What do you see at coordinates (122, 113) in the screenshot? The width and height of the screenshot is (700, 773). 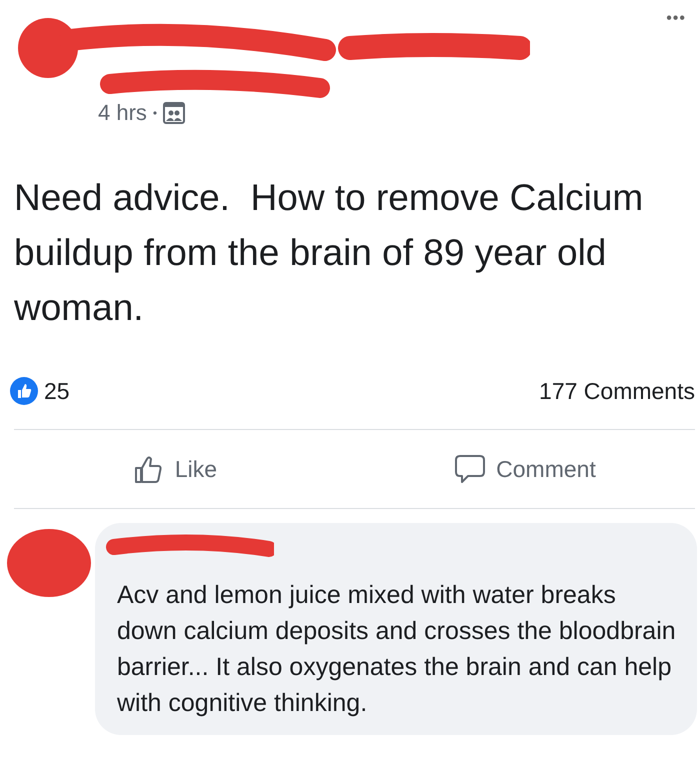 I see `post-time: 4 hrs` at bounding box center [122, 113].